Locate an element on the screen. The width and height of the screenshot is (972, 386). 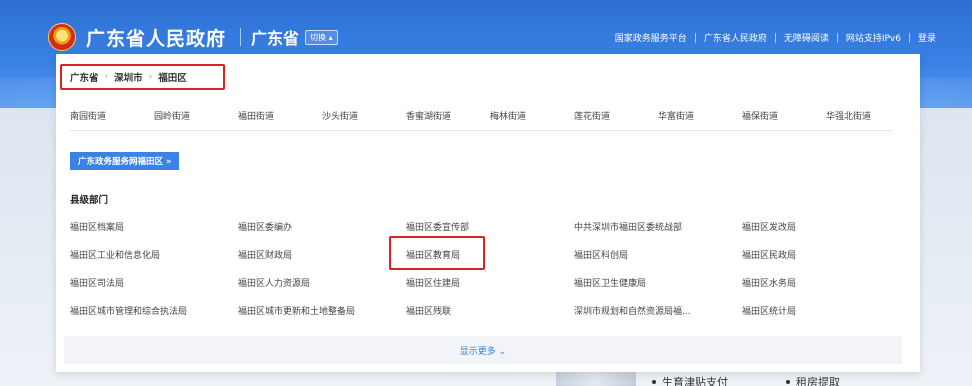
link-accessibility: 无障碍阅读 is located at coordinates (806, 37).